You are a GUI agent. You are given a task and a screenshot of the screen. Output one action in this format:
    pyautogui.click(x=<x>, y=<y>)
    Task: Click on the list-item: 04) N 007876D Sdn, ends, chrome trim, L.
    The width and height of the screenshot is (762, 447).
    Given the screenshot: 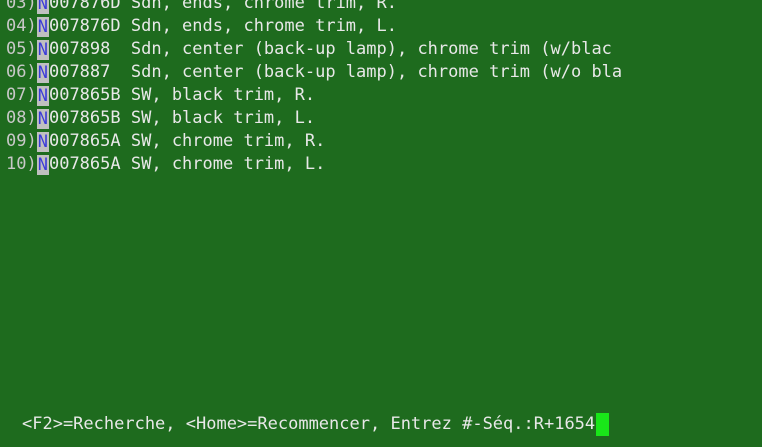 What is the action you would take?
    pyautogui.click(x=384, y=26)
    